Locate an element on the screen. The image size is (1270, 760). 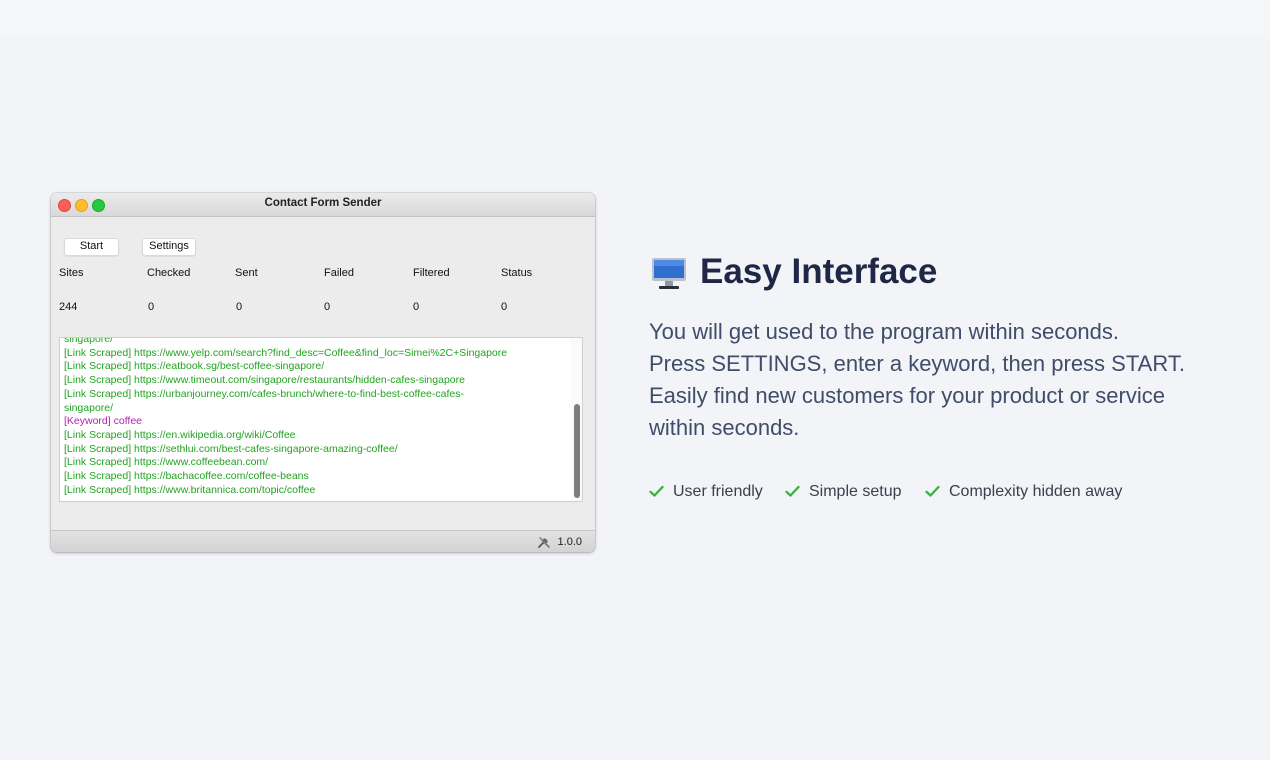
log-line-keyword: [Keyword] coffee is located at coordinates (103, 421).